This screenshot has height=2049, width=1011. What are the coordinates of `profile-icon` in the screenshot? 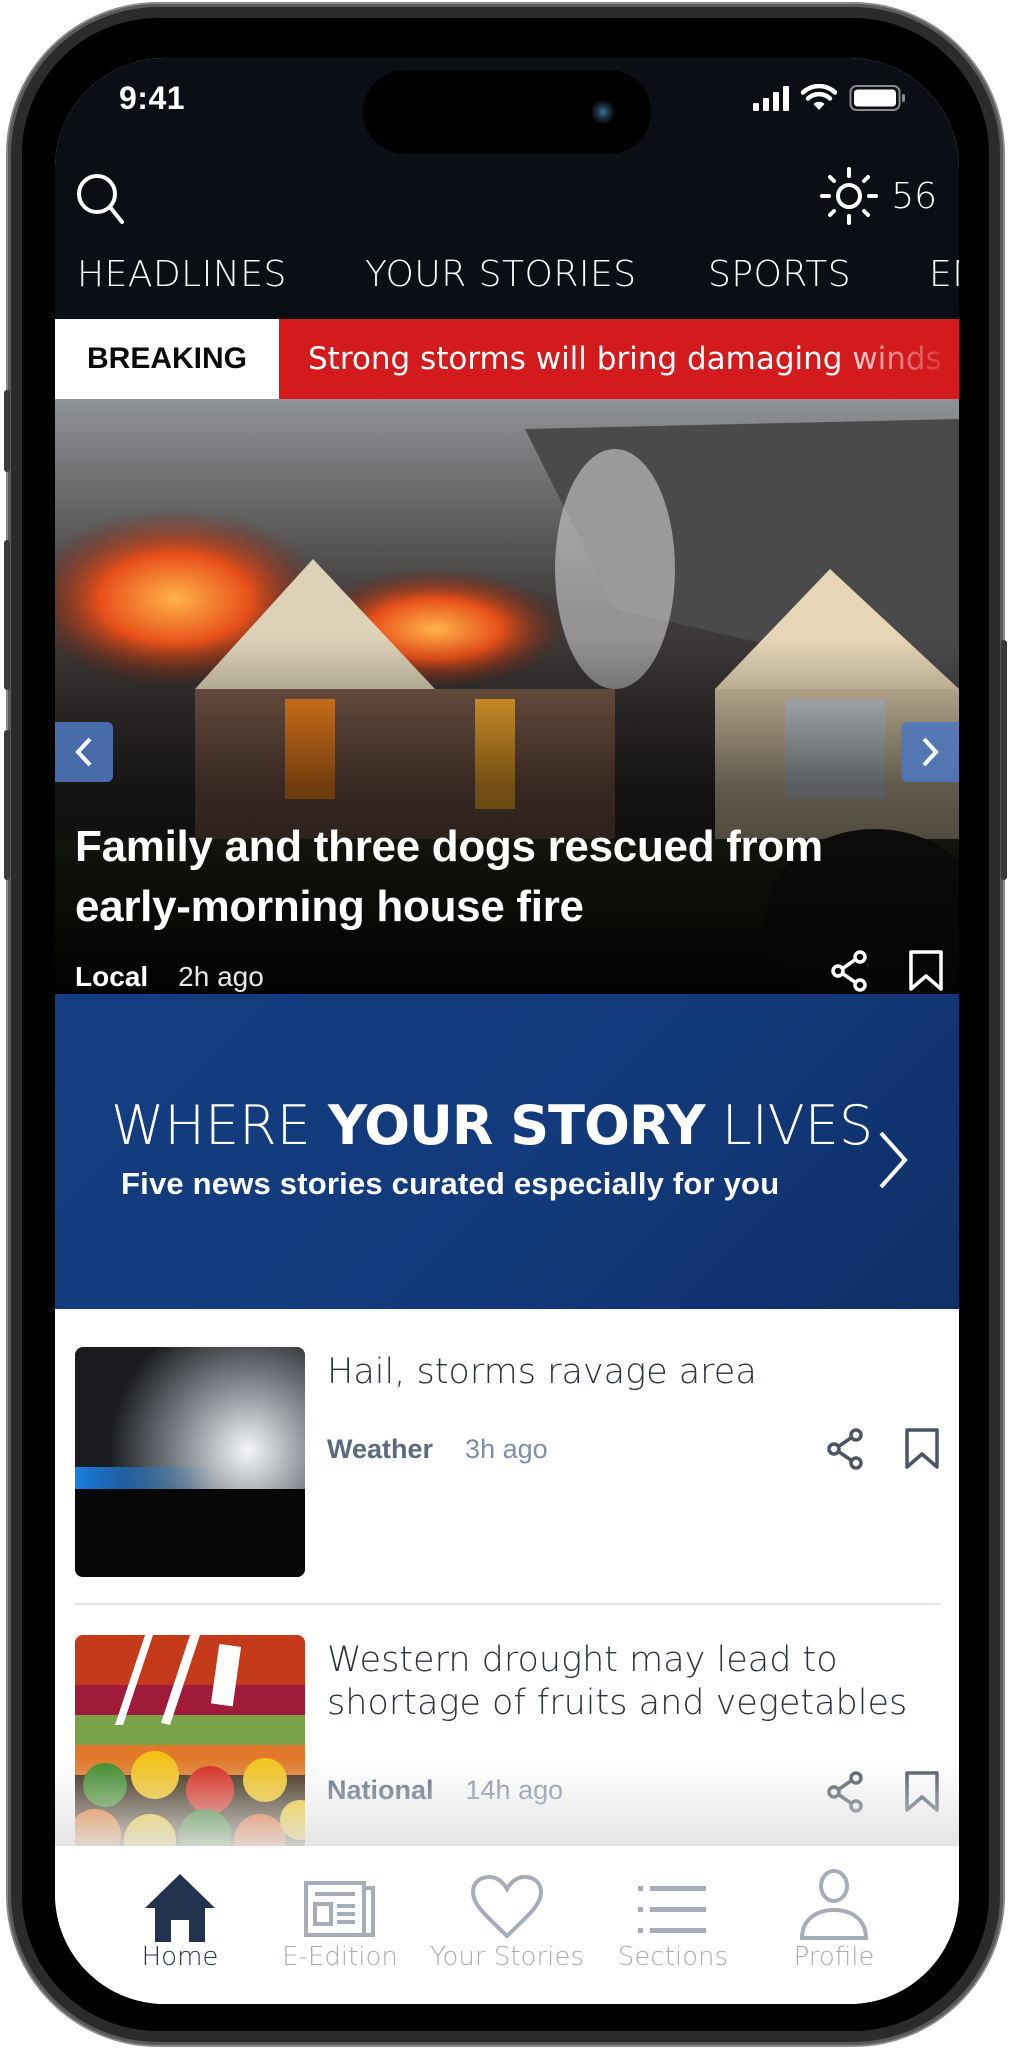 It's located at (834, 1904).